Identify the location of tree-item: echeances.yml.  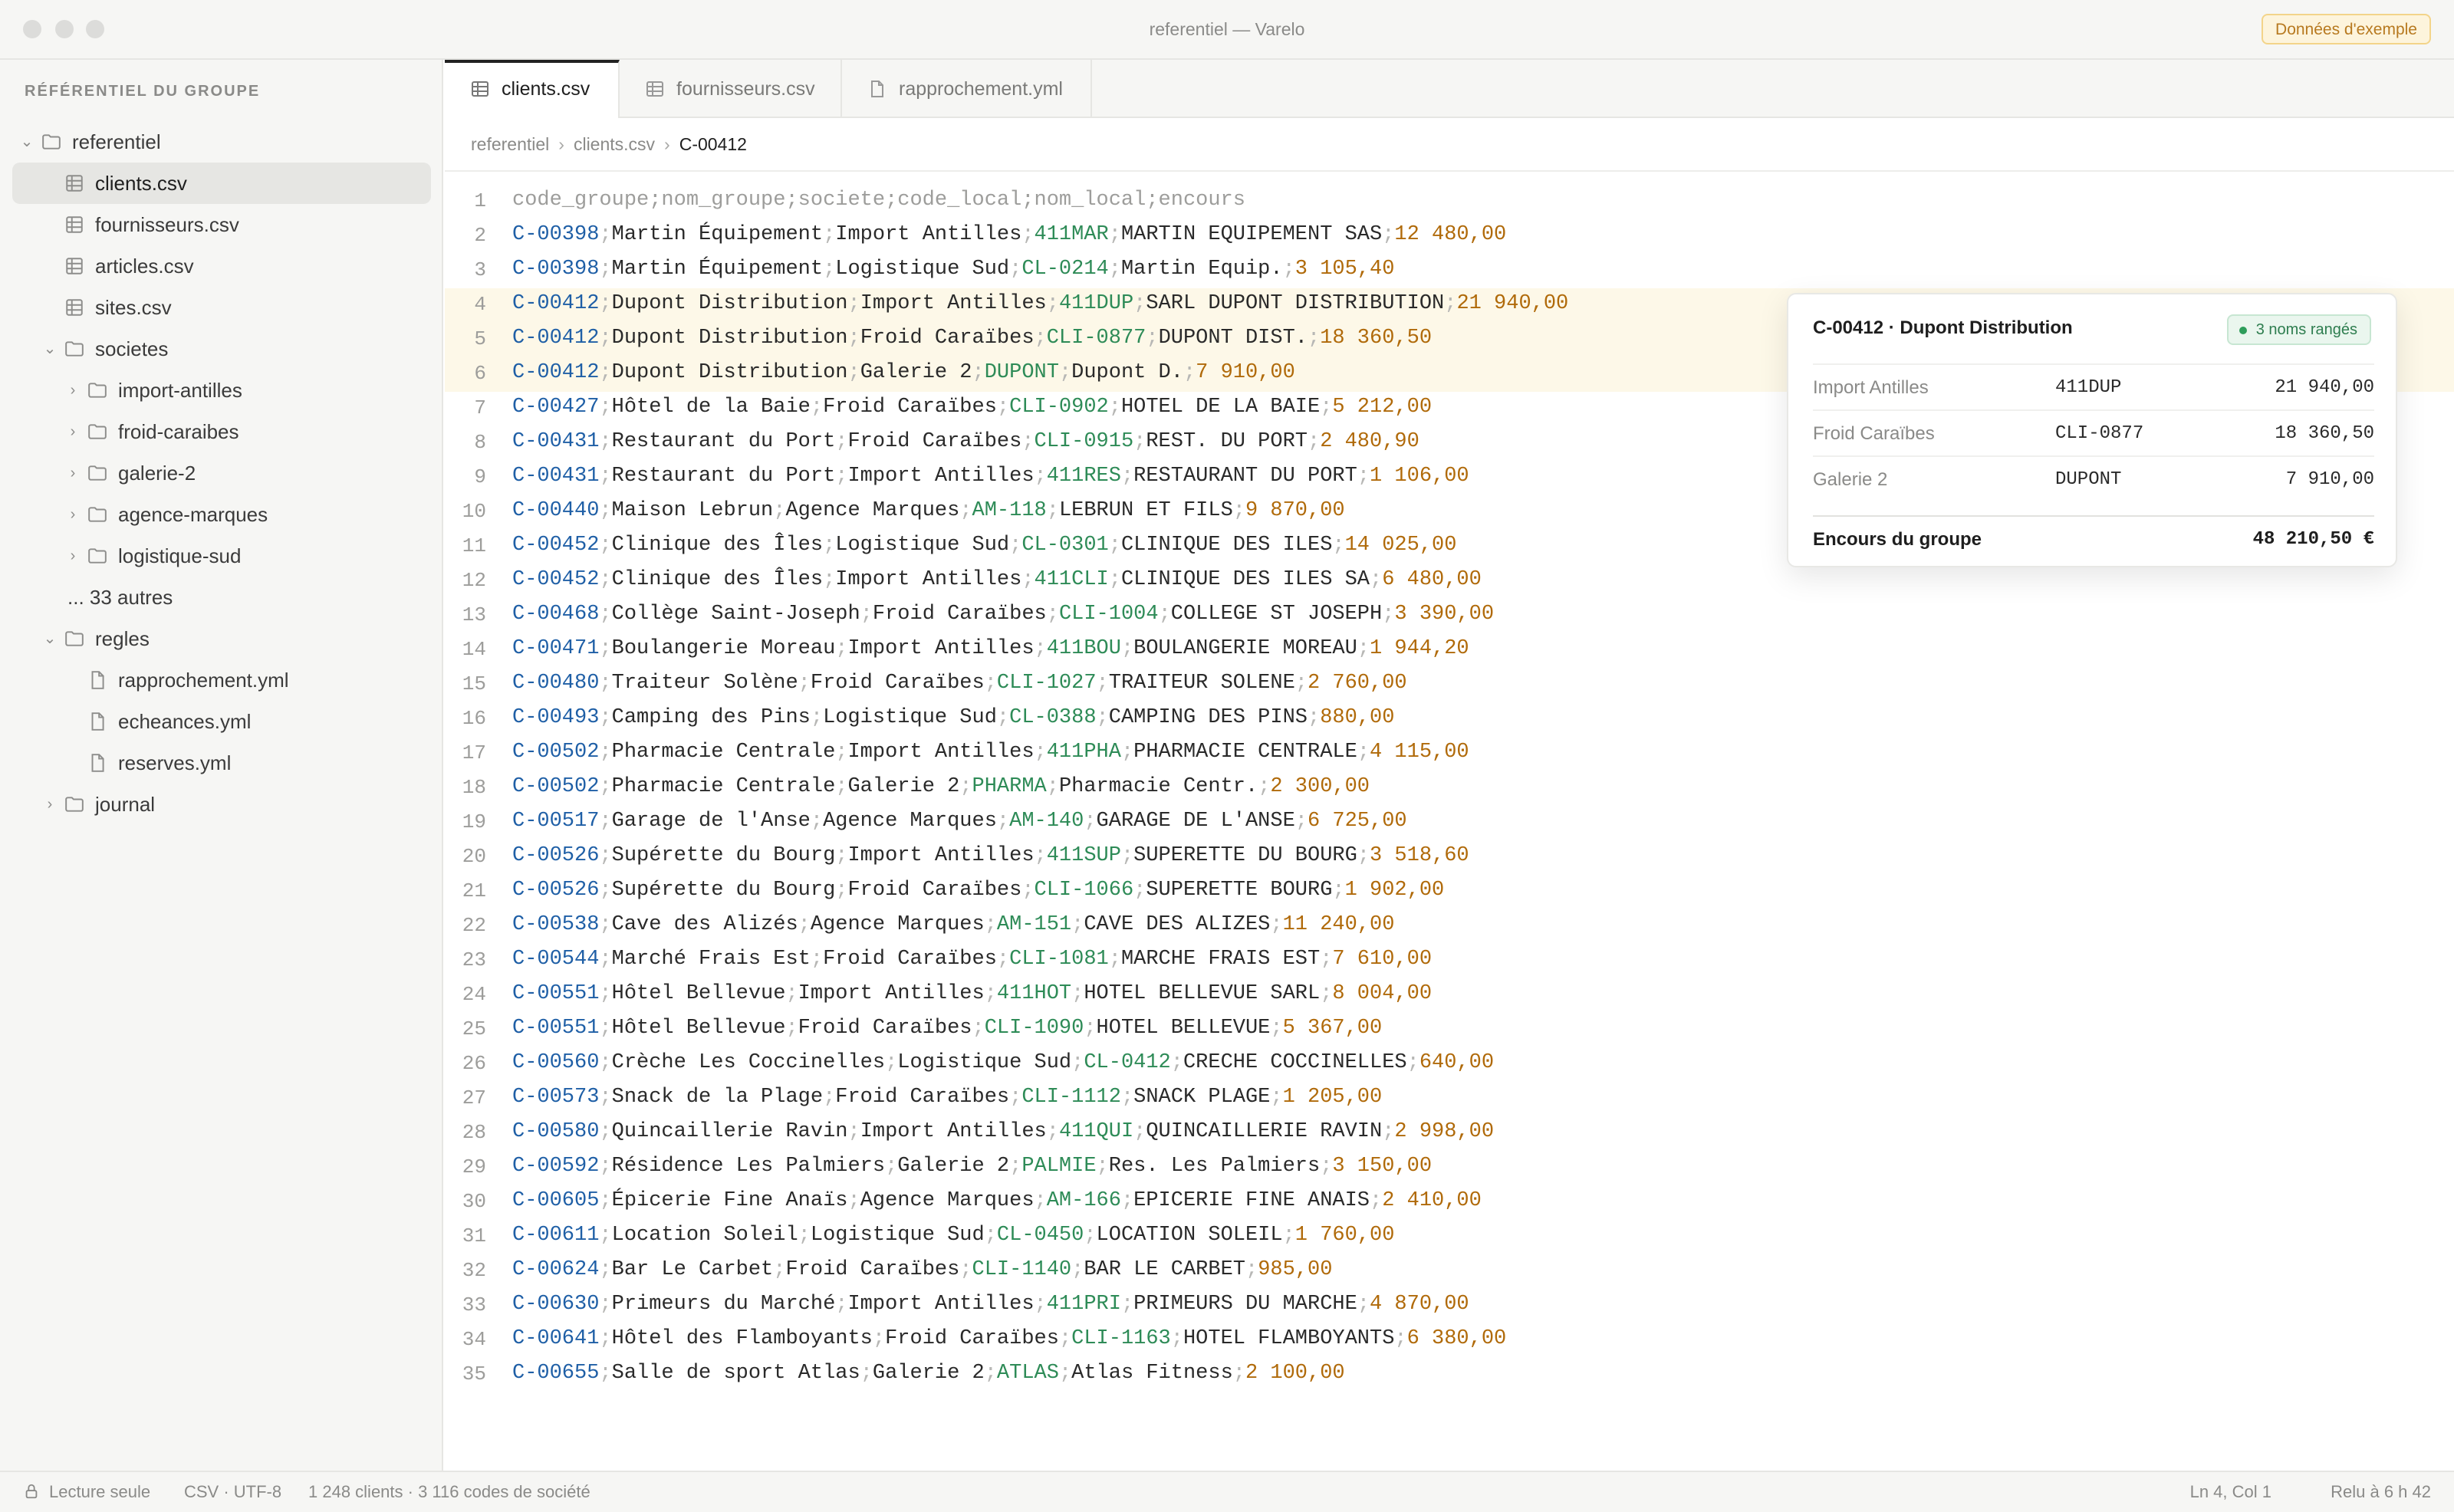
(221, 721).